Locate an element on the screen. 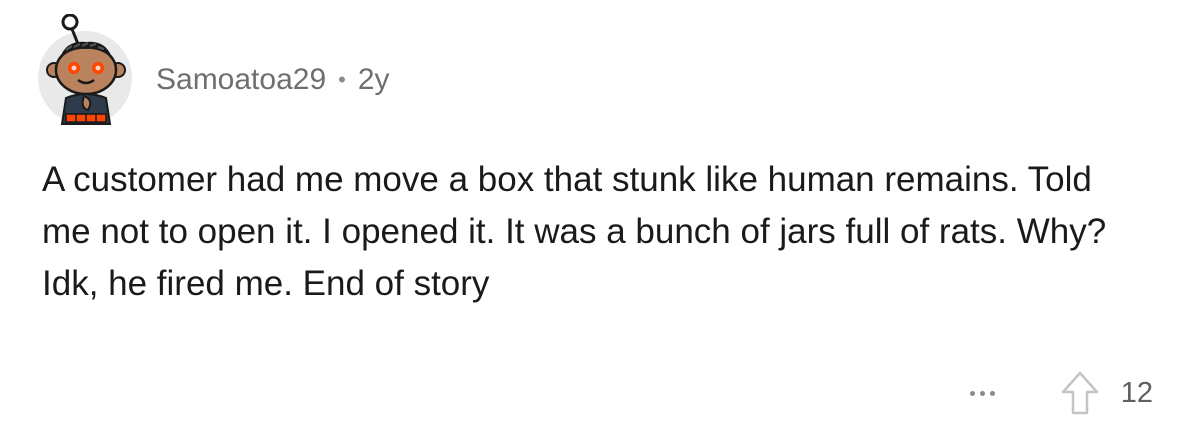 This screenshot has width=1179, height=435. upvote-arrow-icon is located at coordinates (1079, 393).